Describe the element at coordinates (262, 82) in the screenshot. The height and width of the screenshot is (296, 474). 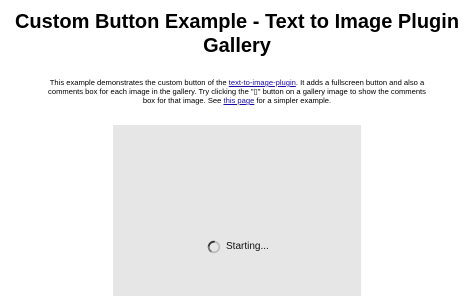
I see `text-to-image-plugin-link: text-to-image-plugin` at that location.